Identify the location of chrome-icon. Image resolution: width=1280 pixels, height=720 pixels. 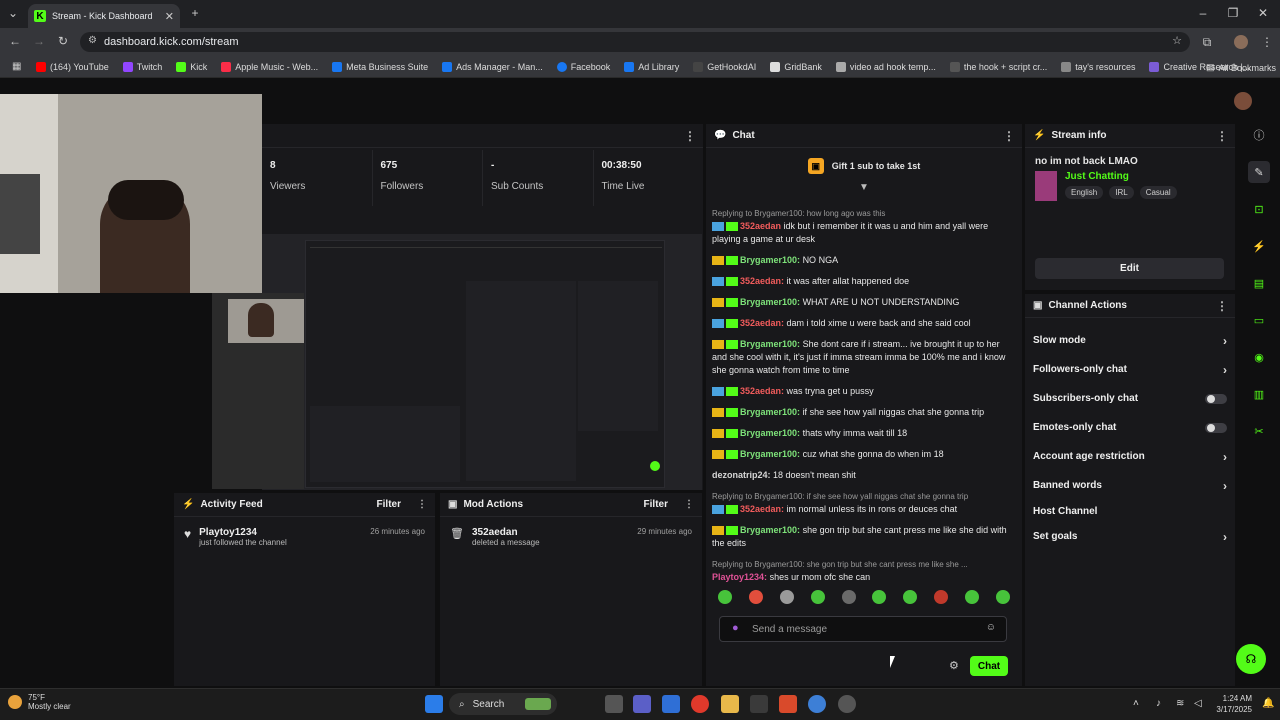
(700, 704).